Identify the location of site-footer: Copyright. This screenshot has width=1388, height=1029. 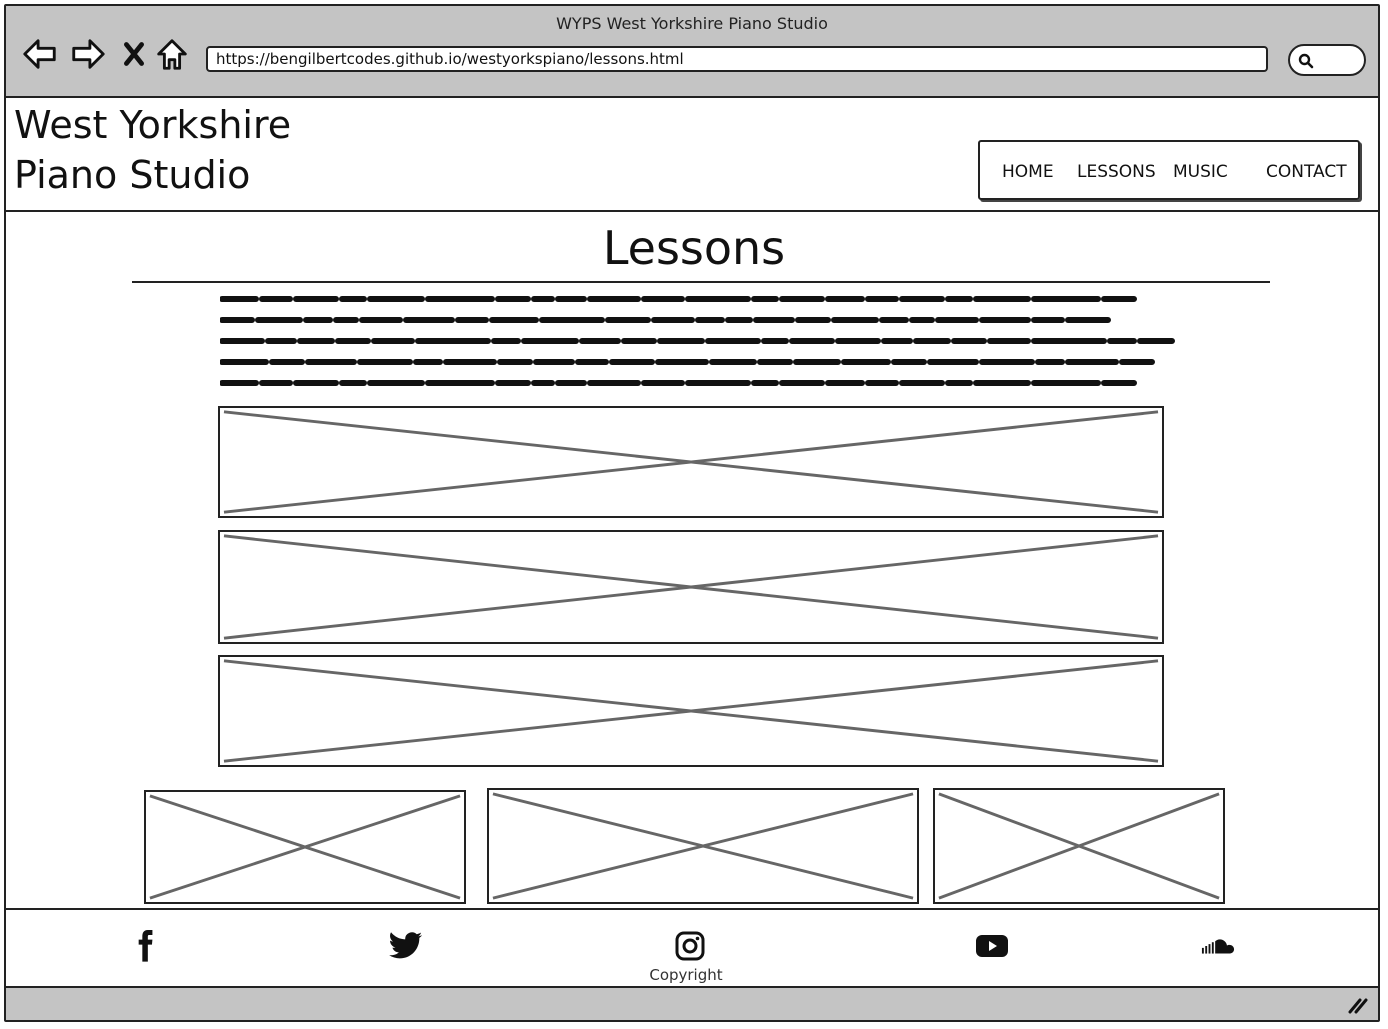
(692, 948).